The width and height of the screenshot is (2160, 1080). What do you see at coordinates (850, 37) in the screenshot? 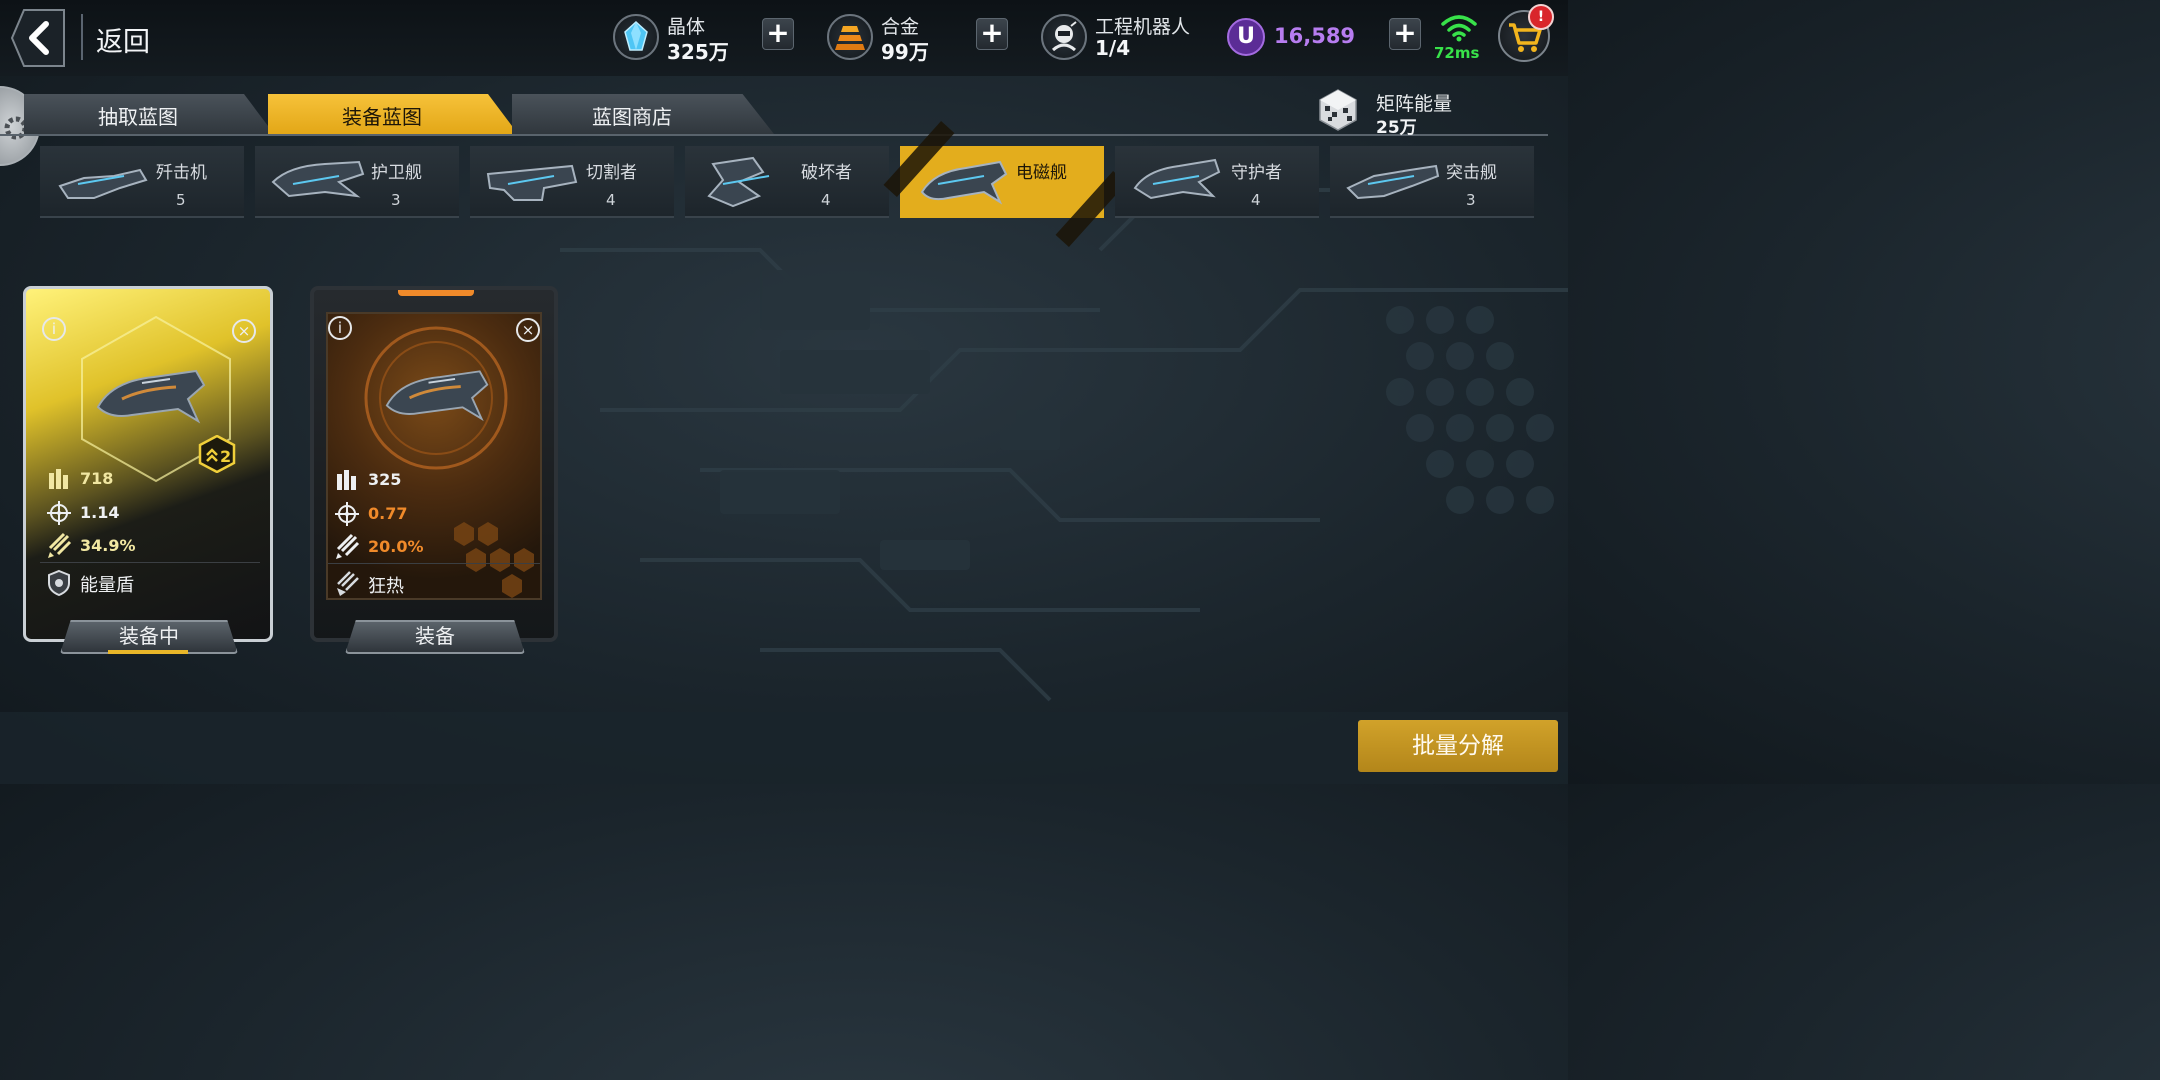
I see `alloy-icon` at bounding box center [850, 37].